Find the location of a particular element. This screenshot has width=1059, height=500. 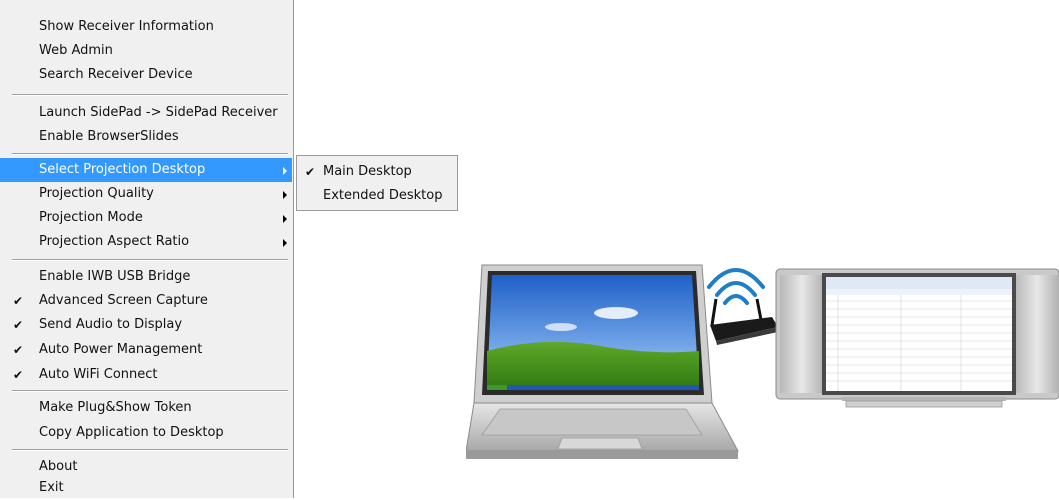

menu-item-label: Exit is located at coordinates (51, 487).